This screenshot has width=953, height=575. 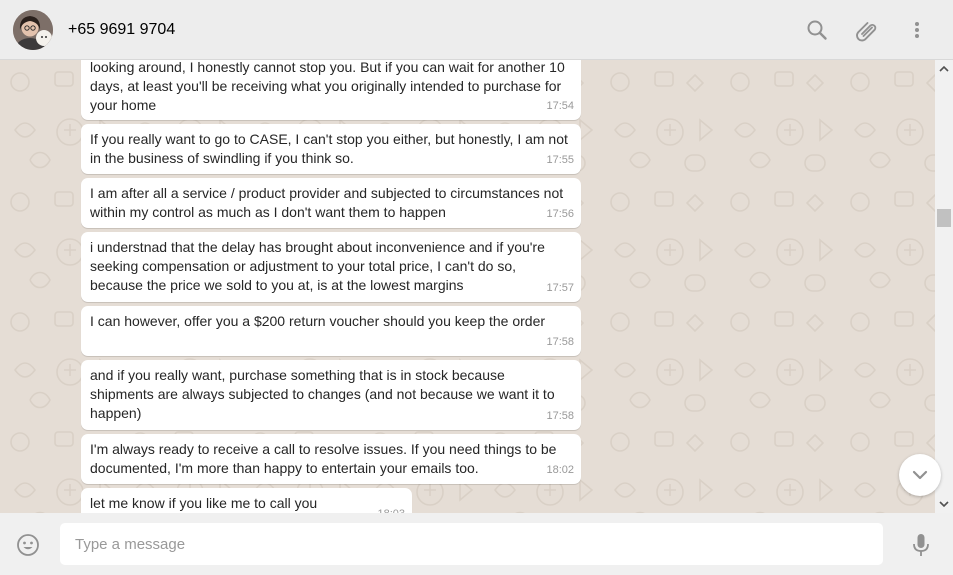 I want to click on composer-bar, so click(x=476, y=544).